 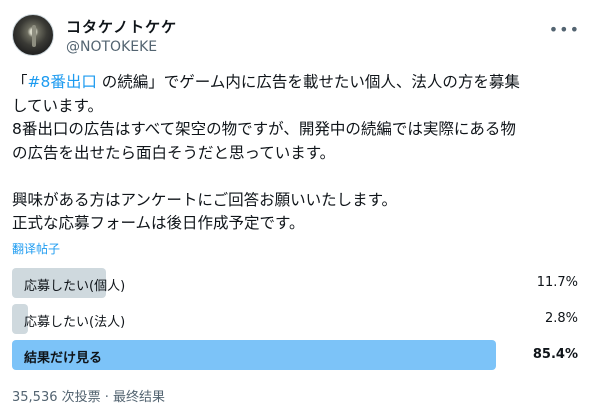 What do you see at coordinates (75, 286) in the screenshot?
I see `poll-option-label: 応募したい(個人)` at bounding box center [75, 286].